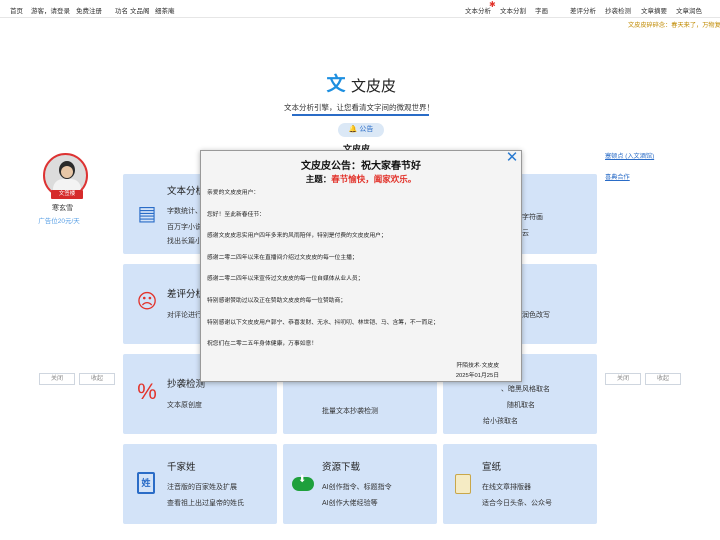 The height and width of the screenshot is (540, 720). I want to click on nav-login: 游客，请登录, so click(50, 10).